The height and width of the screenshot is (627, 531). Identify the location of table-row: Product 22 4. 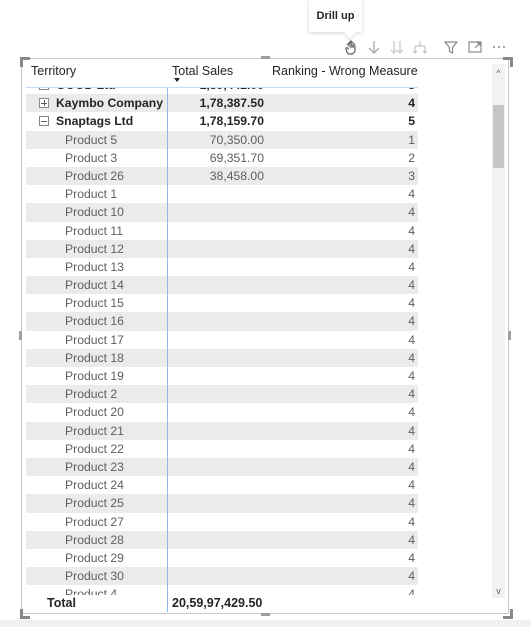
(222, 449).